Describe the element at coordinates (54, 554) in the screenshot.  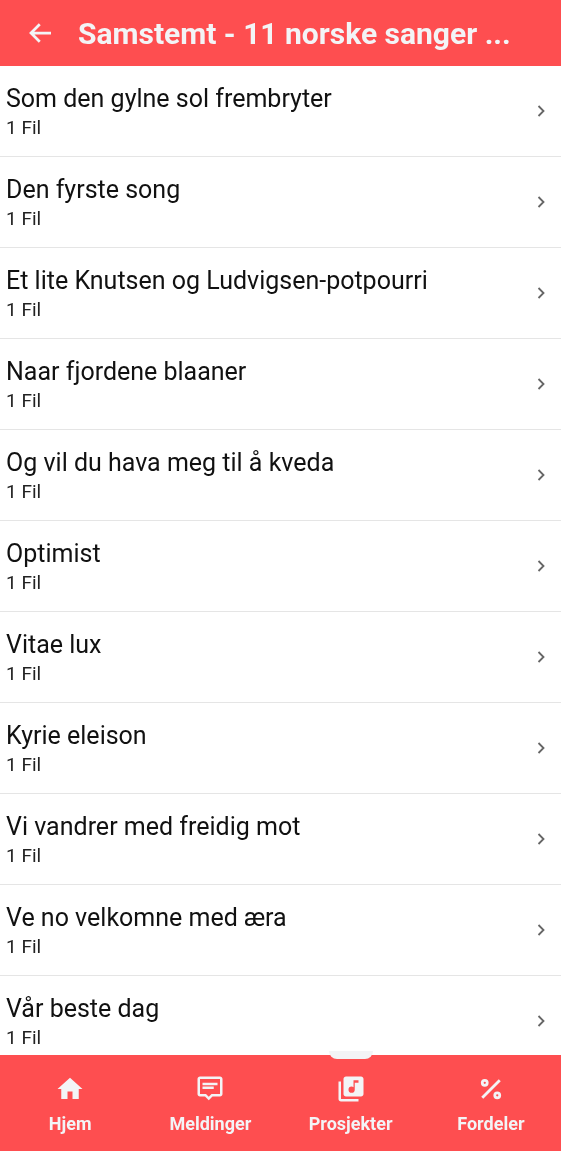
I see `song-title: Optimist` at that location.